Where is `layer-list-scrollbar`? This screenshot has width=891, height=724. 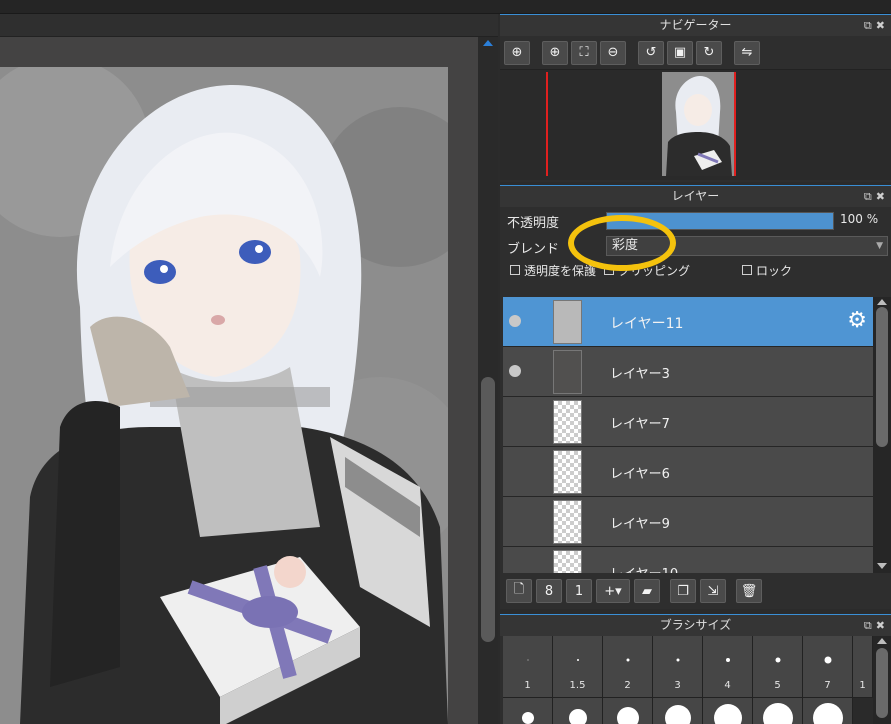
layer-list-scrollbar is located at coordinates (882, 435).